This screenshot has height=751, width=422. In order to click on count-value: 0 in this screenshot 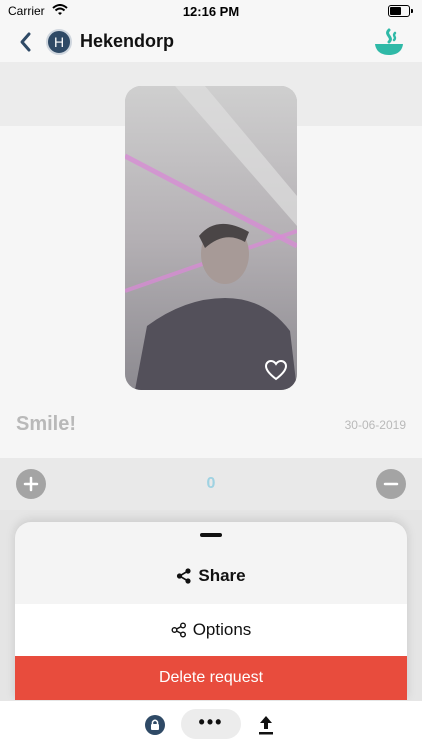, I will do `click(211, 483)`.